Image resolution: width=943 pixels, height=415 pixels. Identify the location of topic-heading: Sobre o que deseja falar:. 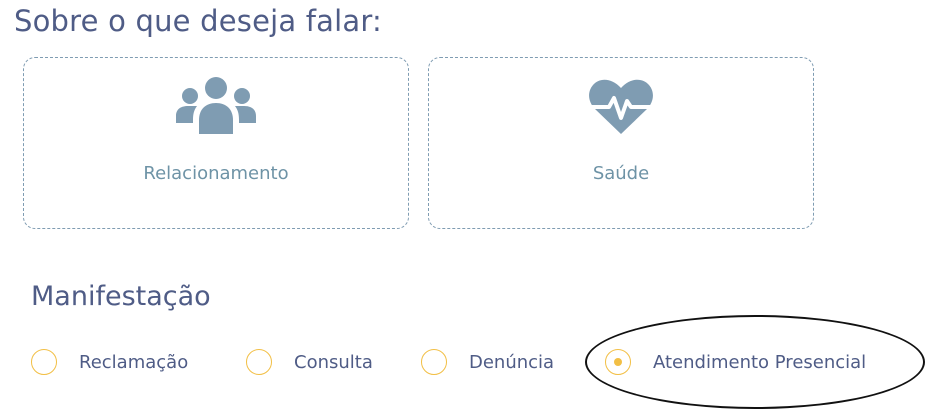
(198, 21).